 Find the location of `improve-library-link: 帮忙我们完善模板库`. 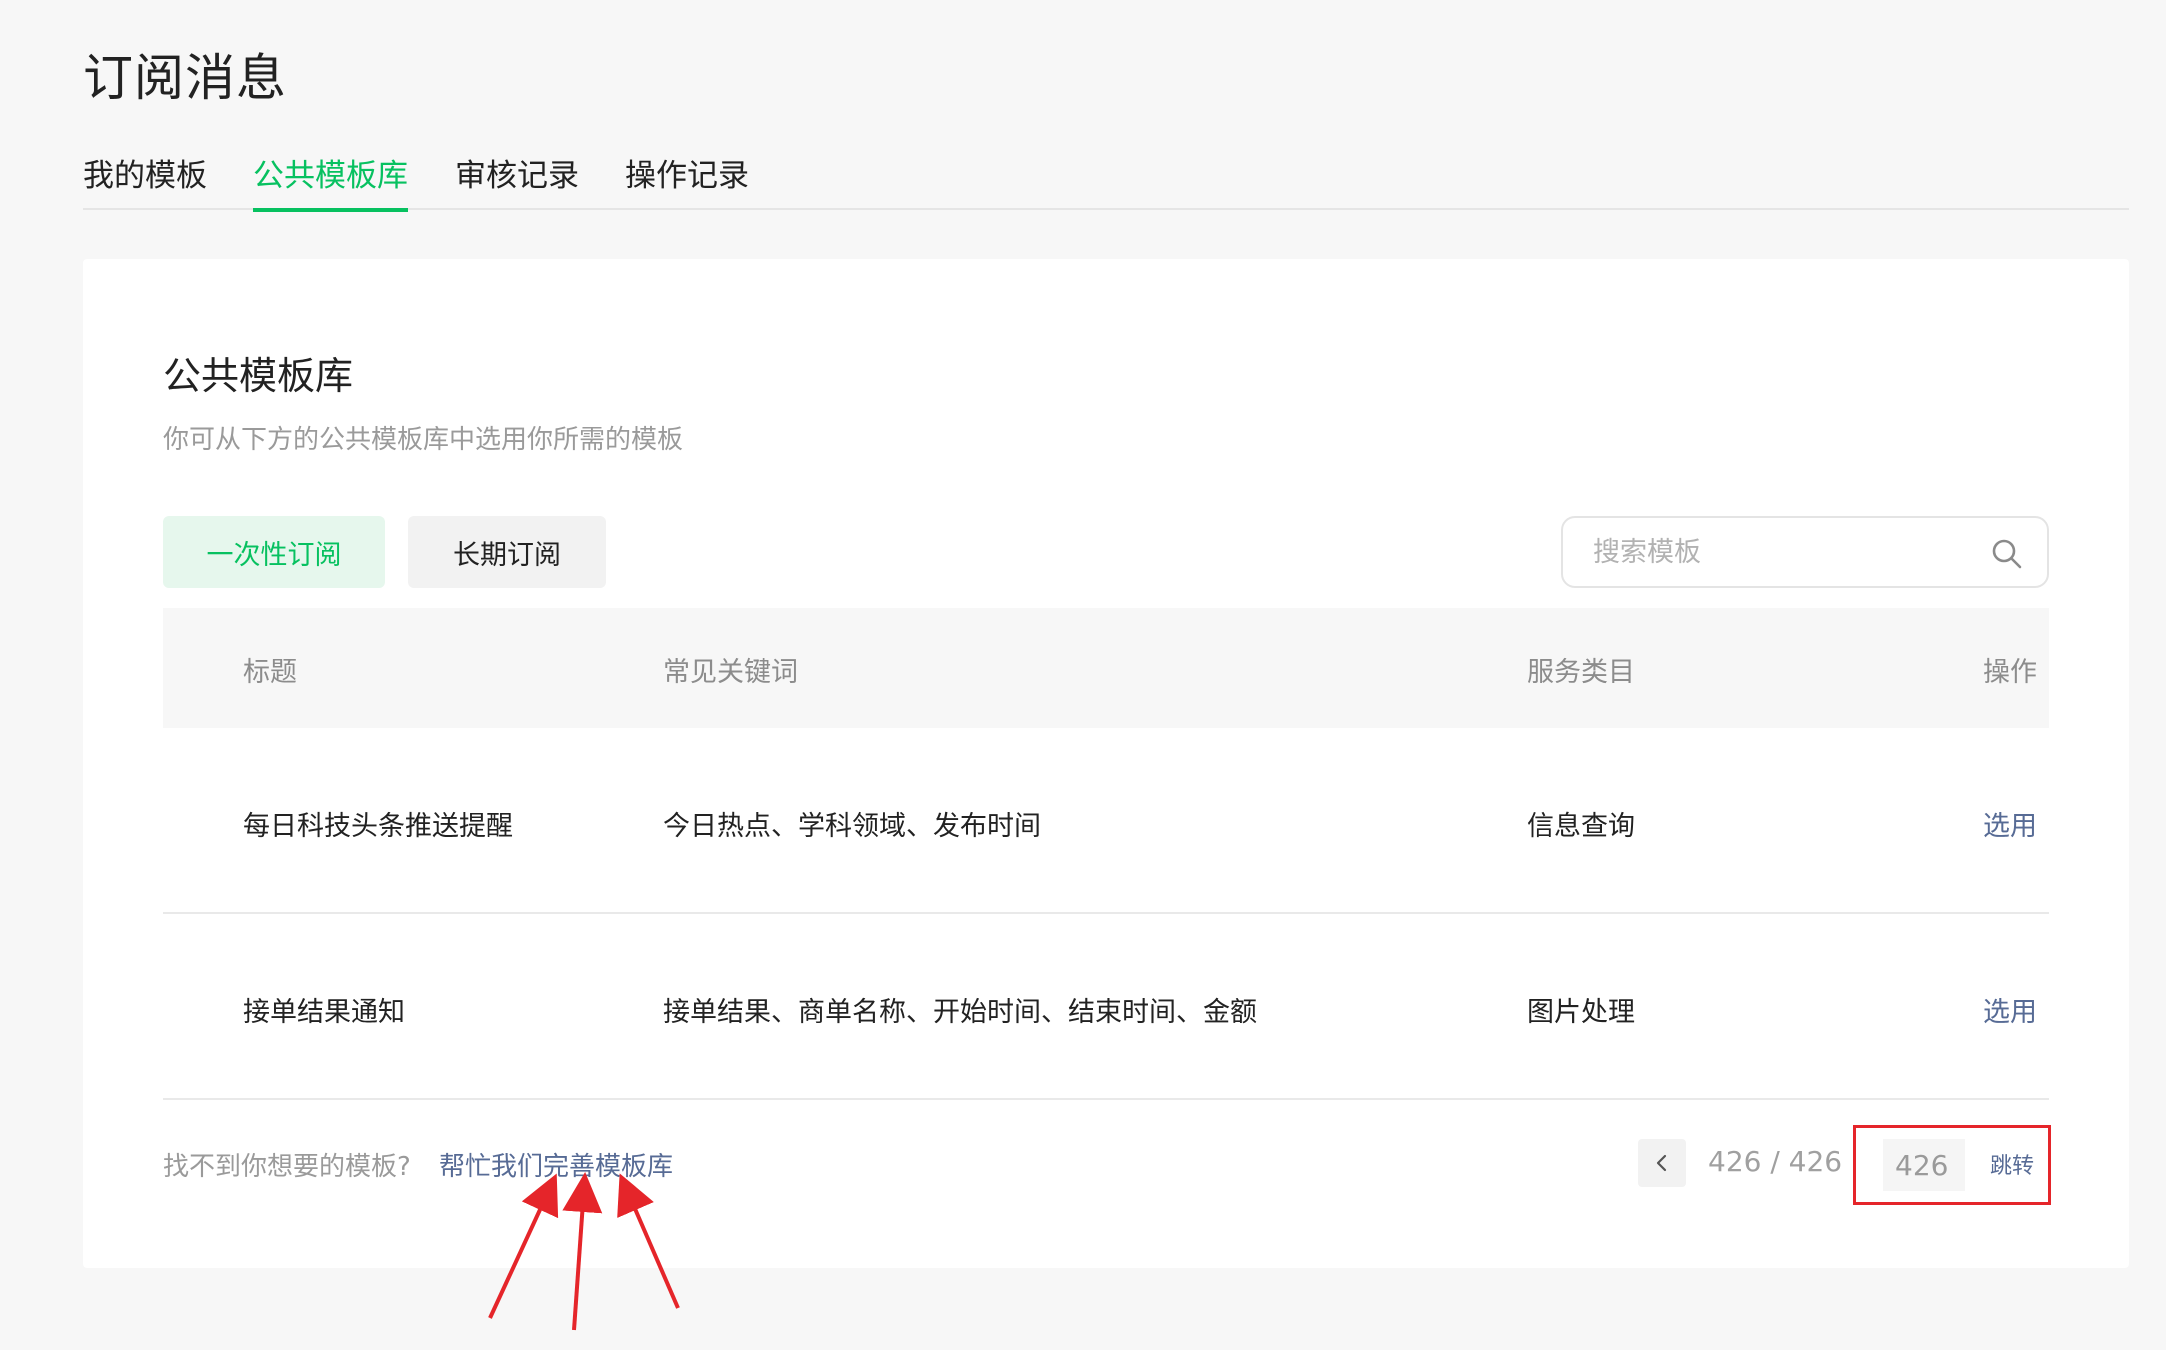

improve-library-link: 帮忙我们完善模板库 is located at coordinates (556, 1164).